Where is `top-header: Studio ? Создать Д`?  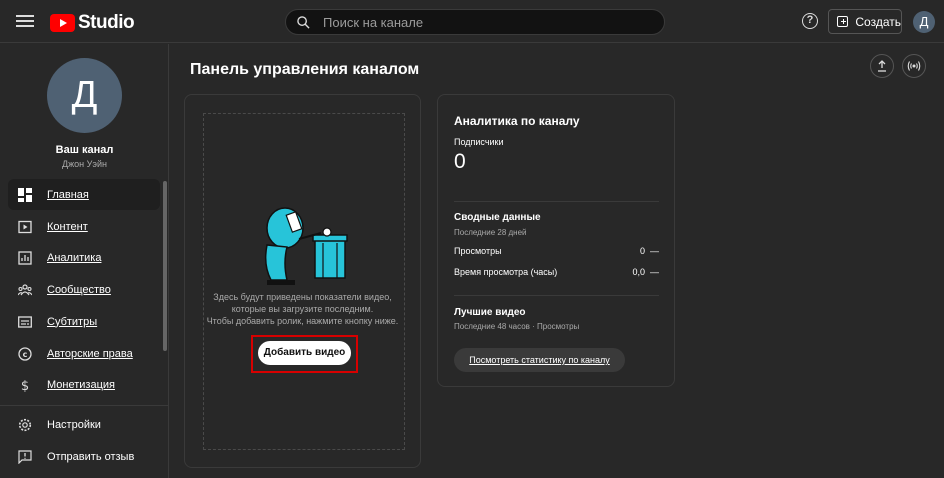 top-header: Studio ? Создать Д is located at coordinates (472, 21).